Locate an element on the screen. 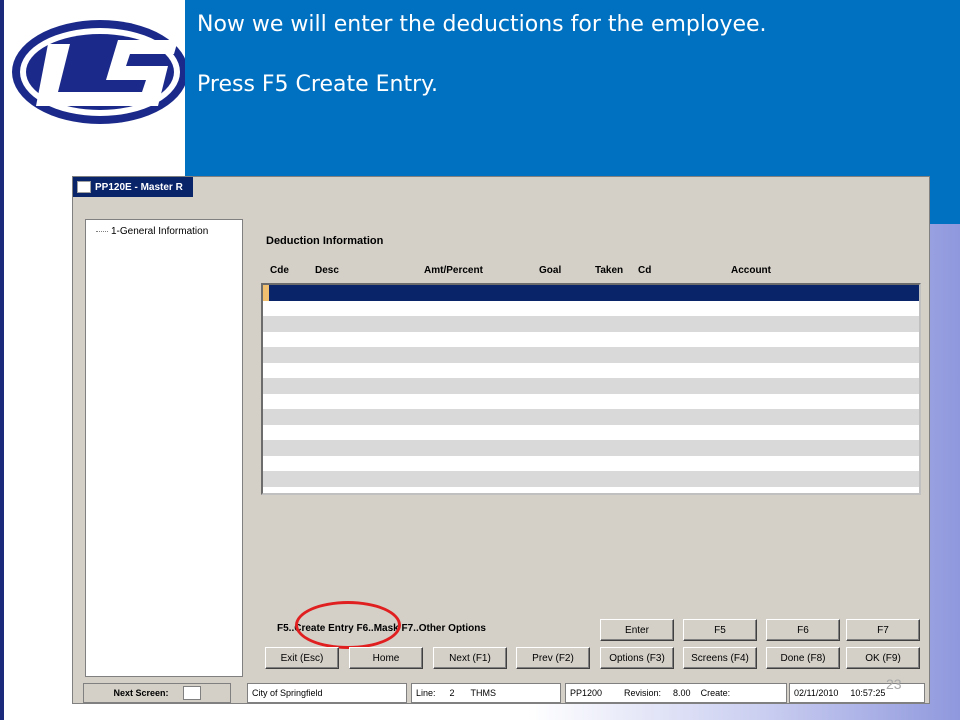 The width and height of the screenshot is (960, 720). status-line-value: 2 is located at coordinates (452, 693).